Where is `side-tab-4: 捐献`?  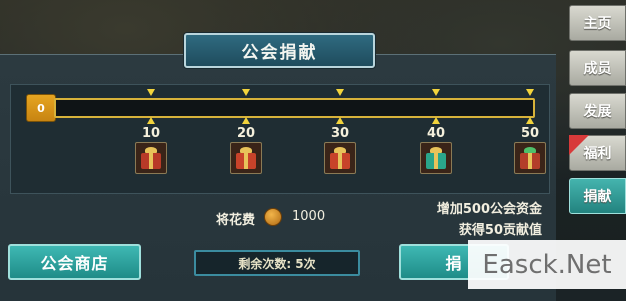 side-tab-4: 捐献 is located at coordinates (597, 196).